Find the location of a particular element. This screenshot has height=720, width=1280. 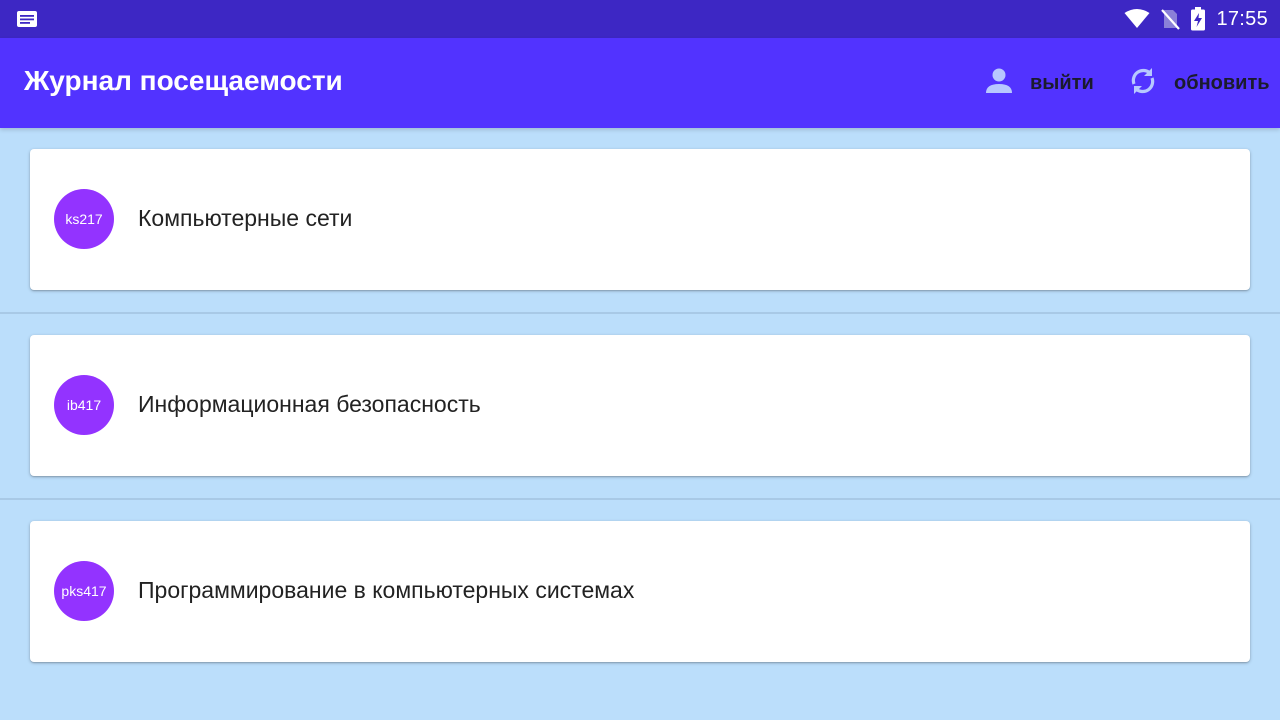

course-title: Информационная безопасность is located at coordinates (309, 404).